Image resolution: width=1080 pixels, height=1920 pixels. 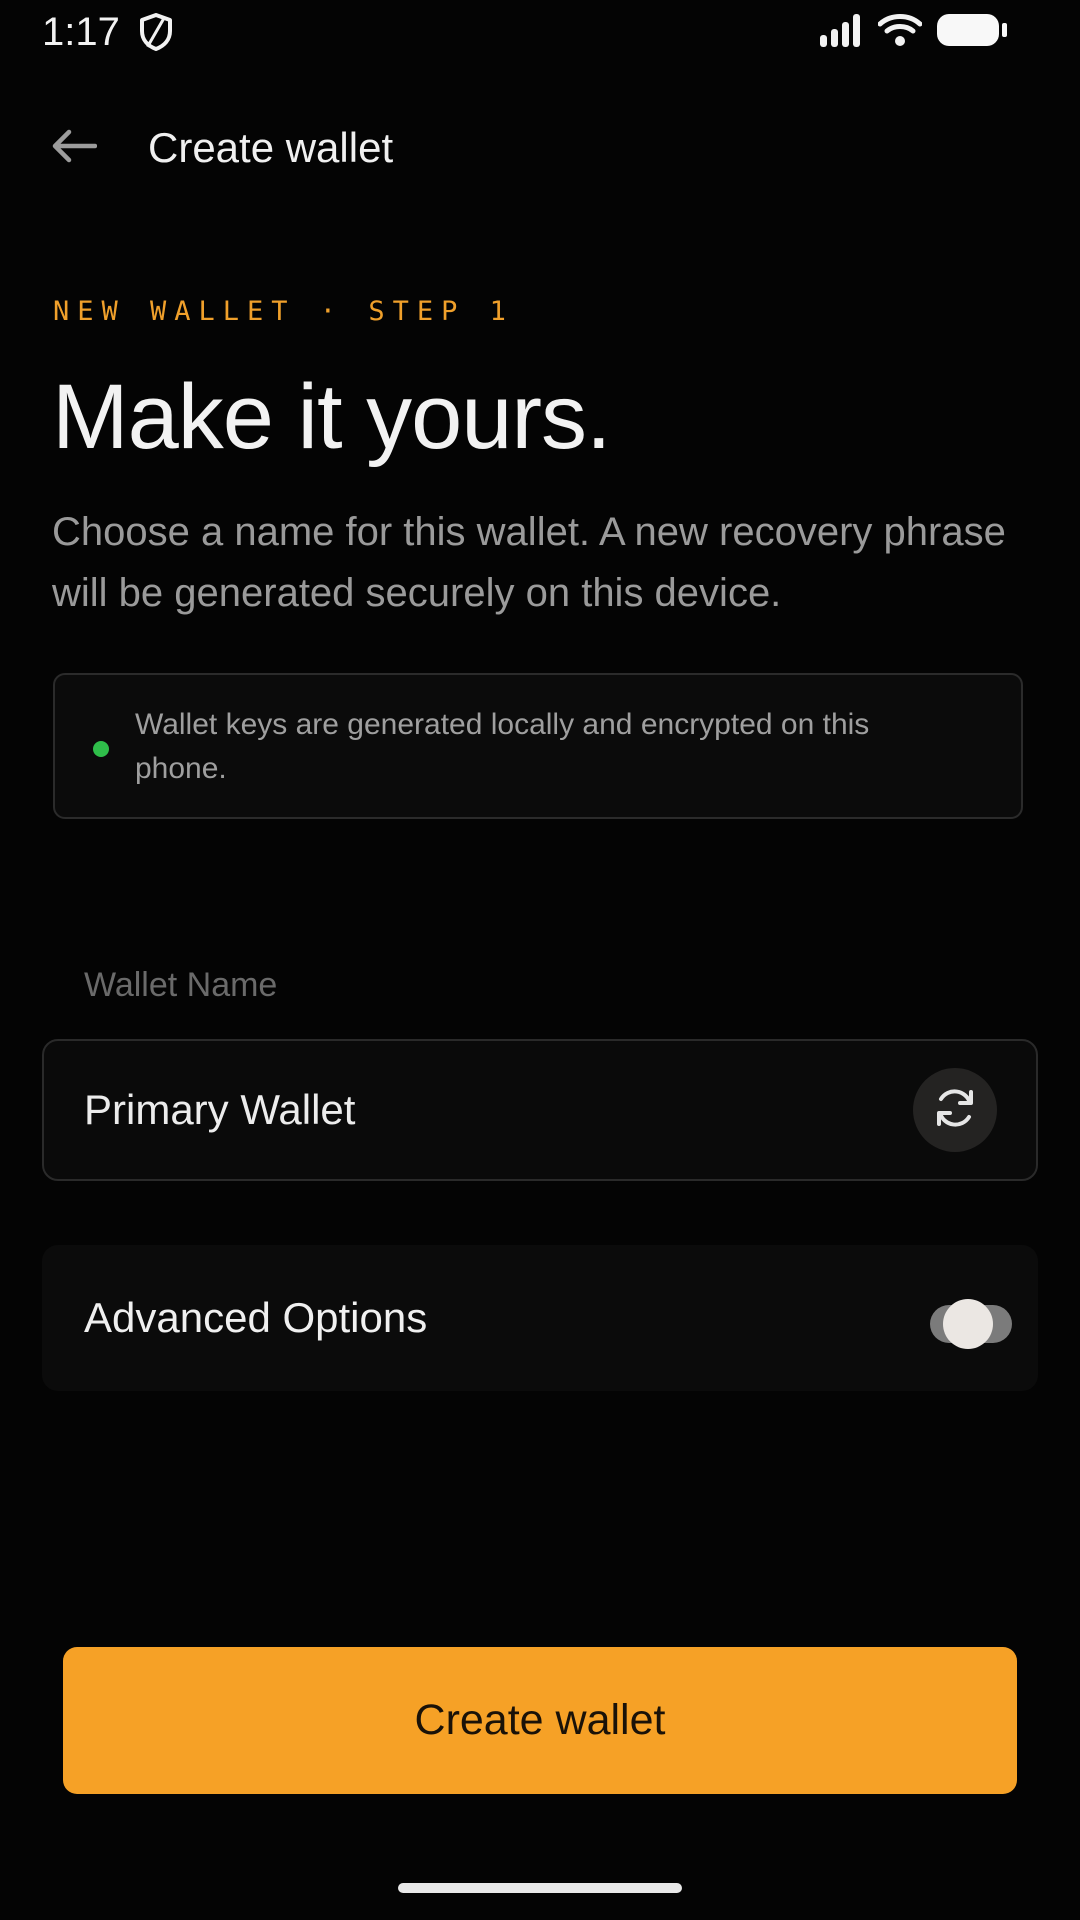 What do you see at coordinates (256, 1317) in the screenshot?
I see `advanced-options-label: Advanced Options` at bounding box center [256, 1317].